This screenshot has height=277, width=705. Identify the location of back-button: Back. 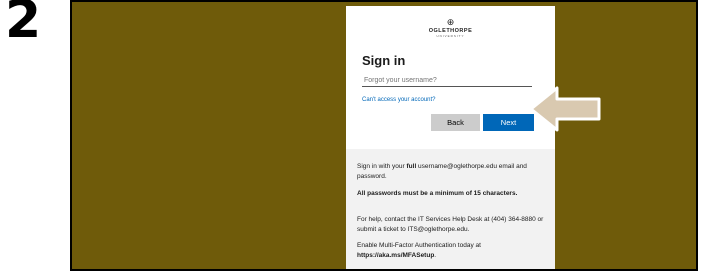
(455, 122).